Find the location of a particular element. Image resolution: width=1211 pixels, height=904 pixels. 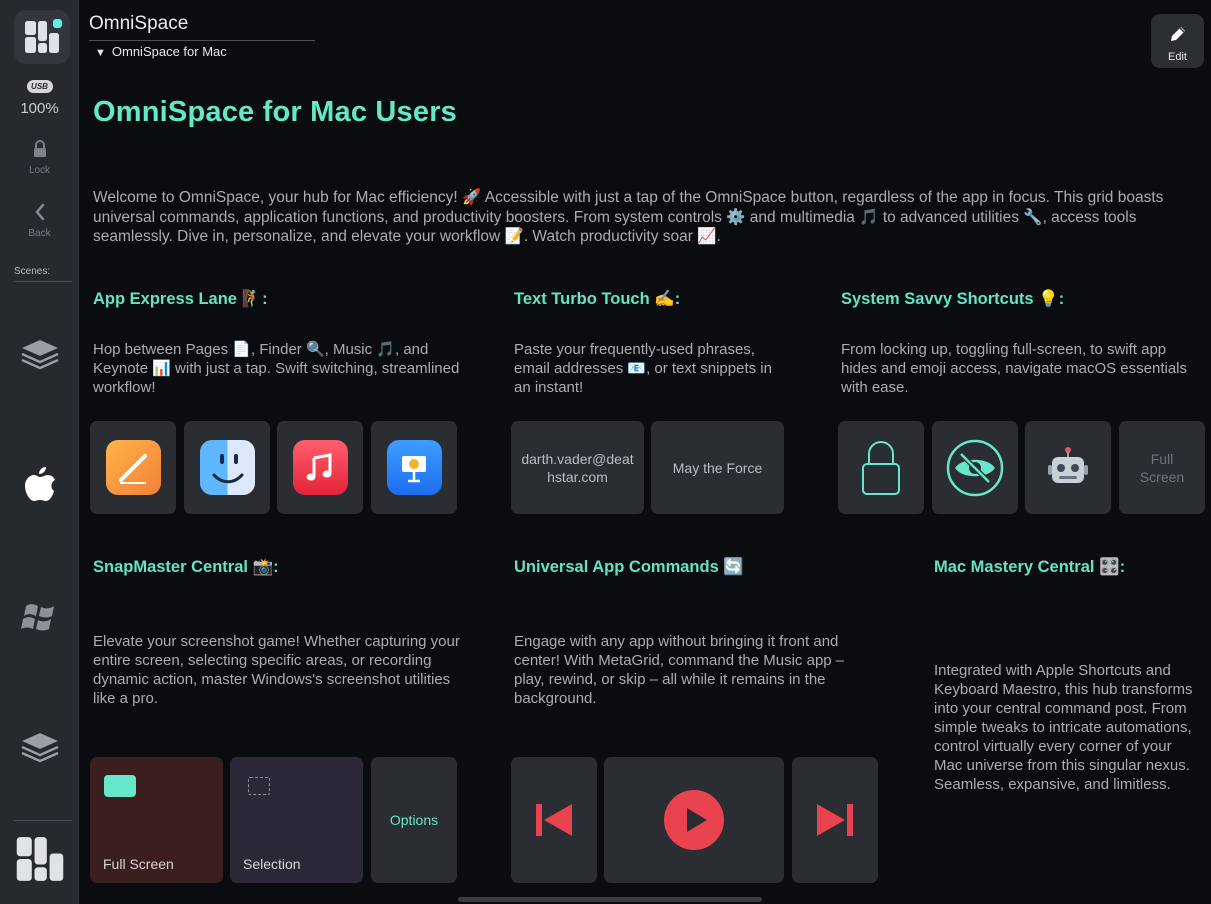

music-app-button is located at coordinates (320, 467).